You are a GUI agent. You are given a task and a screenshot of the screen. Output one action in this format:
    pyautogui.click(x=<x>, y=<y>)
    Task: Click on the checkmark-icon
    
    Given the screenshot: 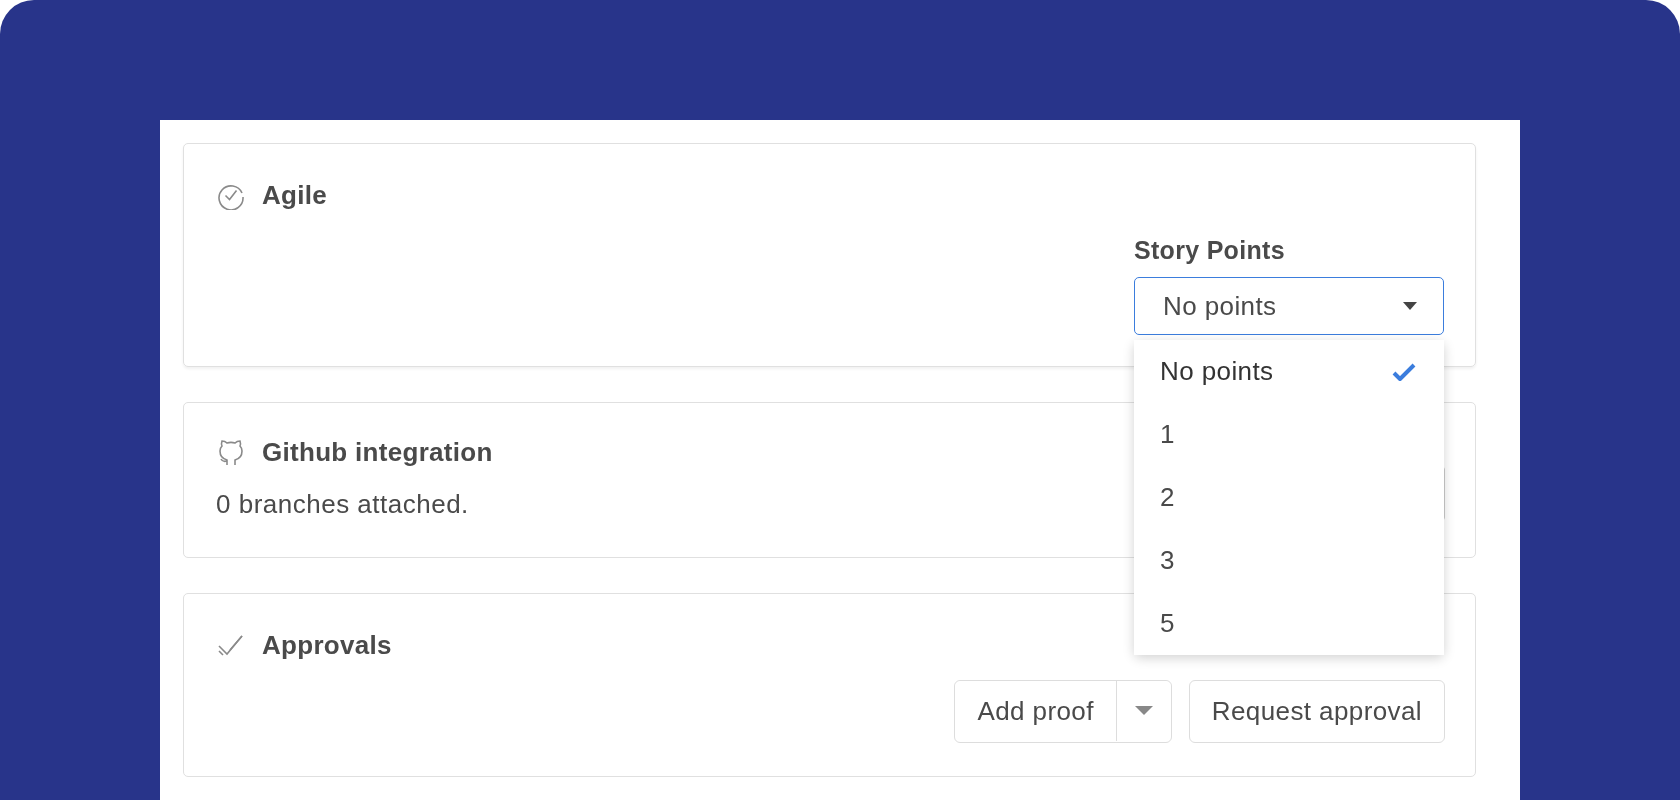 What is the action you would take?
    pyautogui.click(x=1404, y=371)
    